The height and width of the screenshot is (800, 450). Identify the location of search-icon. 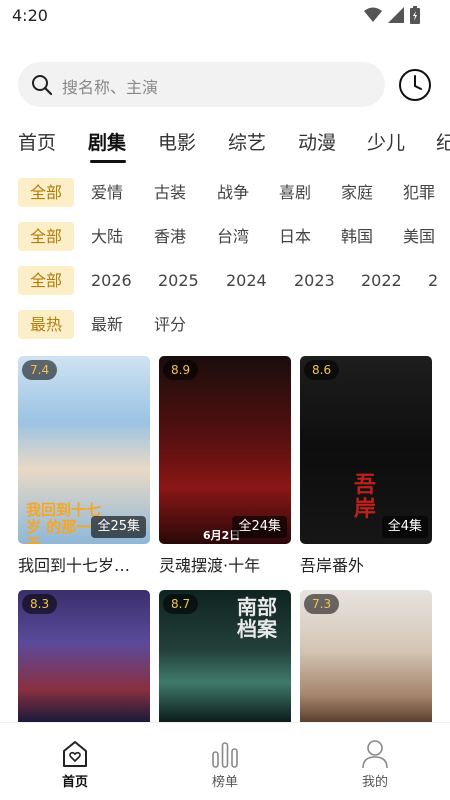
(42, 85).